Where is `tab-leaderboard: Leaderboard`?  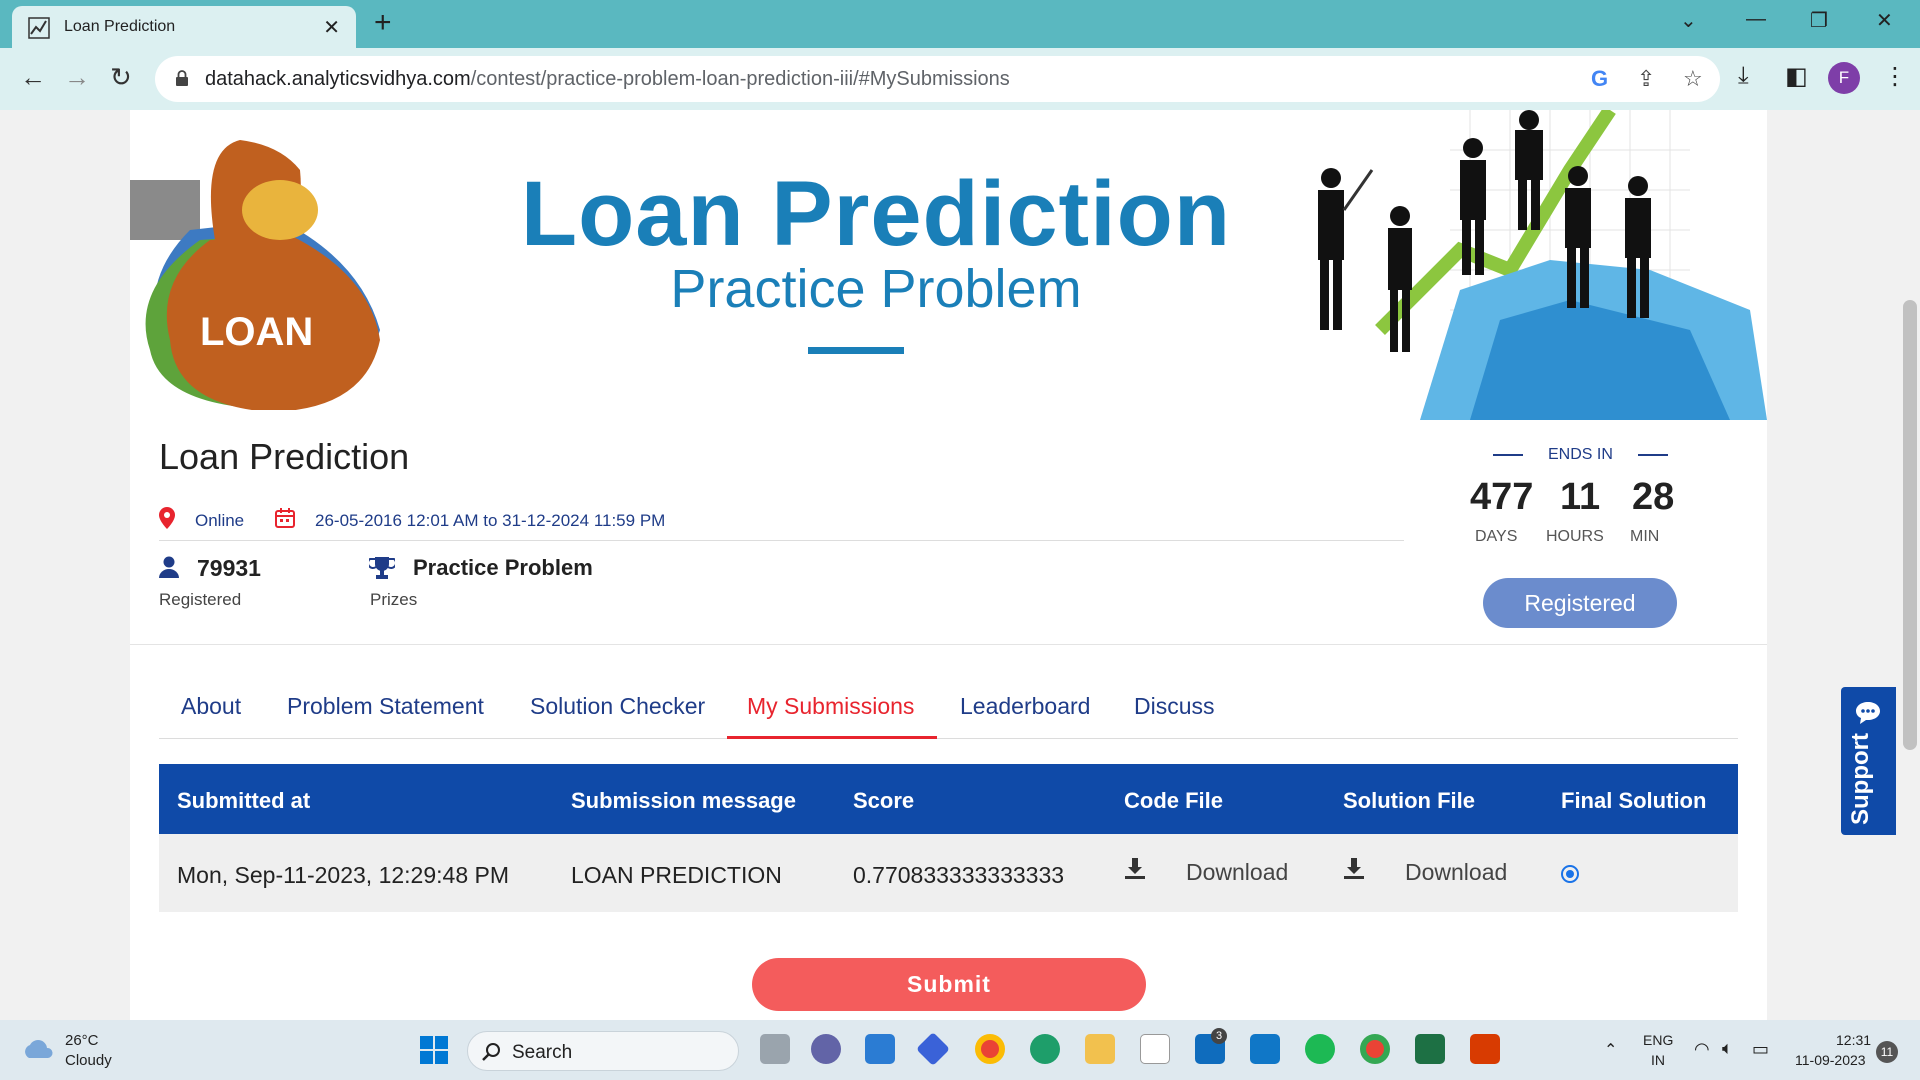
tab-leaderboard: Leaderboard is located at coordinates (1025, 706).